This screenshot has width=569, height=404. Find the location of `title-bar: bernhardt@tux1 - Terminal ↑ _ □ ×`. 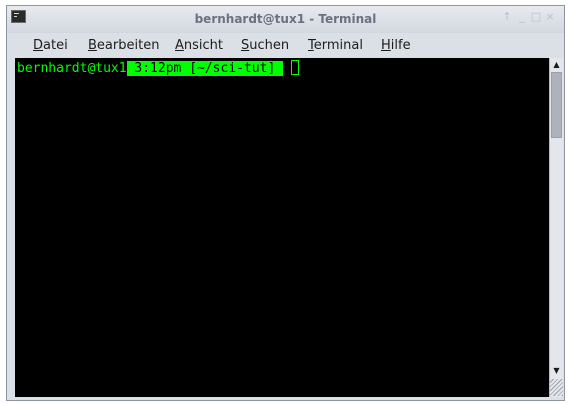

title-bar: bernhardt@tux1 - Terminal ↑ _ □ × is located at coordinates (285, 19).